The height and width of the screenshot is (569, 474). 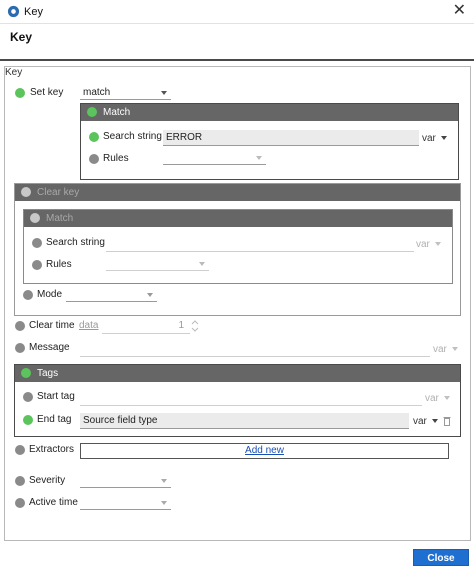 What do you see at coordinates (28, 397) in the screenshot?
I see `start-tag-toggle-icon` at bounding box center [28, 397].